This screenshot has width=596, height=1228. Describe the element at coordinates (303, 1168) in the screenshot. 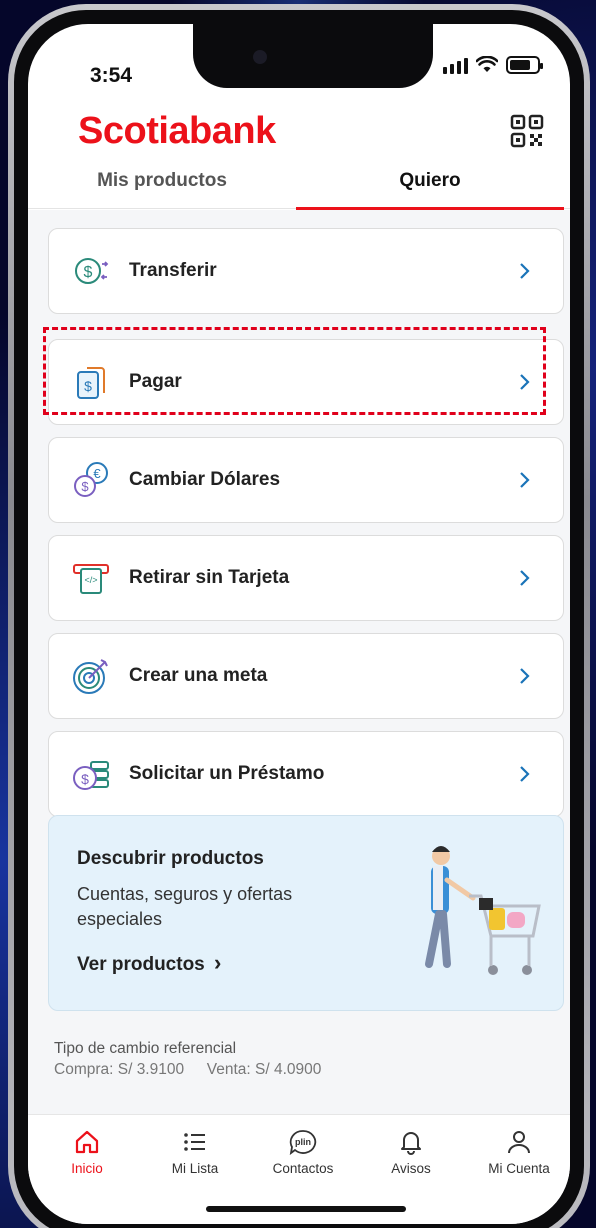

I see `nav-label: Contactos` at that location.